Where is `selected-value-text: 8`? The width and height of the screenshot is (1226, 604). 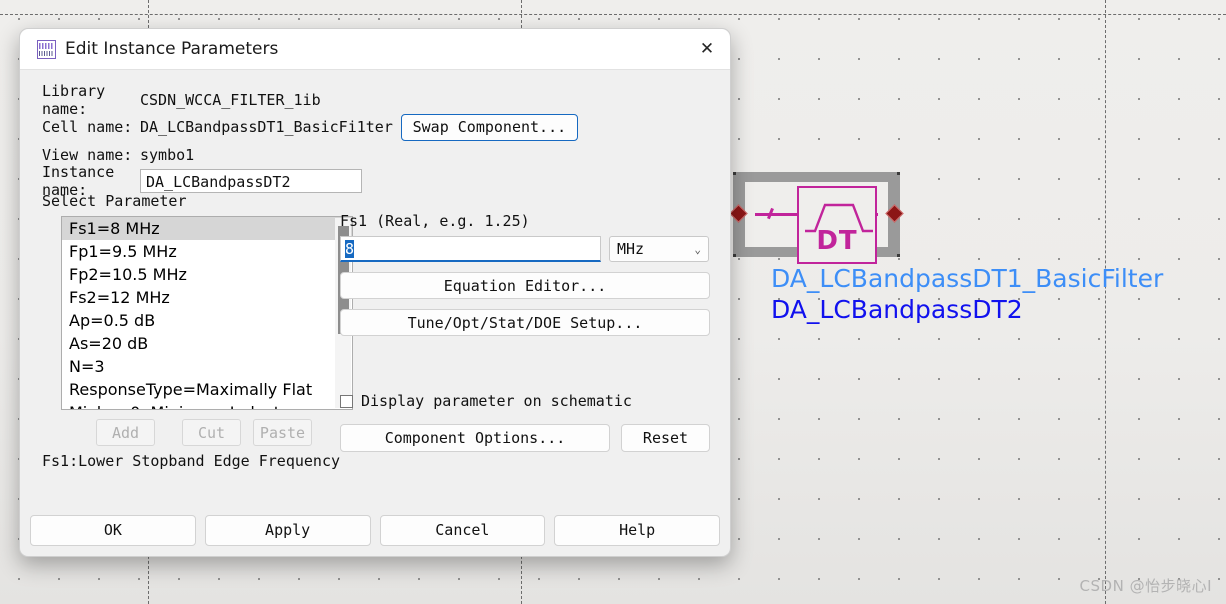
selected-value-text: 8 is located at coordinates (350, 249).